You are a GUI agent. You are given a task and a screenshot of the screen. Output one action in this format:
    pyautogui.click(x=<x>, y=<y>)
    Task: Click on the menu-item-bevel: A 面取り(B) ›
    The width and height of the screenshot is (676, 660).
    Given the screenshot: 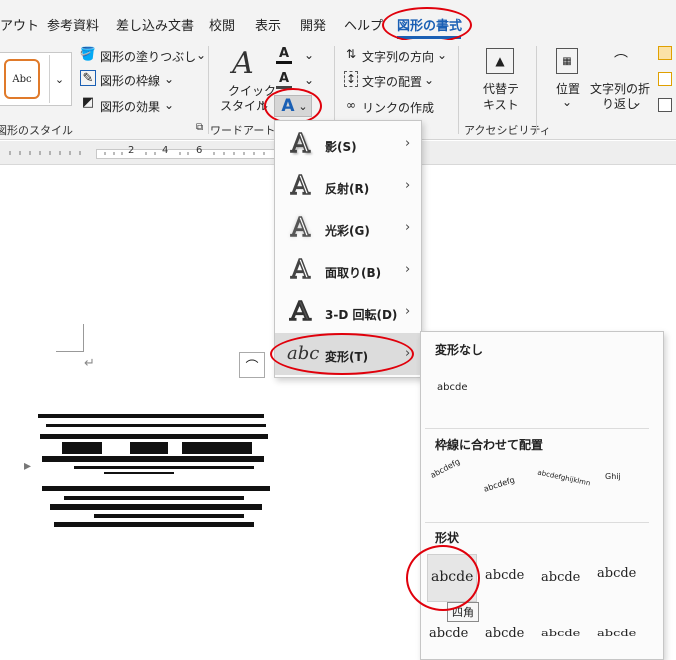 What is the action you would take?
    pyautogui.click(x=348, y=270)
    